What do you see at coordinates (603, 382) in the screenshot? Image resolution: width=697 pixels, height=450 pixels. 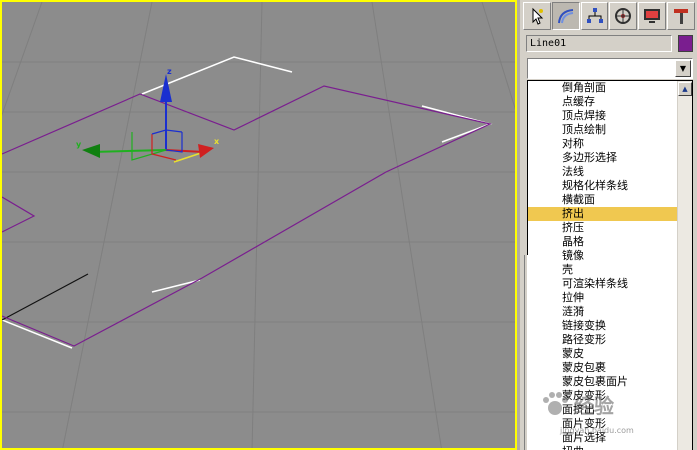 I see `modifier-list-item: 蒙皮包裹面片` at bounding box center [603, 382].